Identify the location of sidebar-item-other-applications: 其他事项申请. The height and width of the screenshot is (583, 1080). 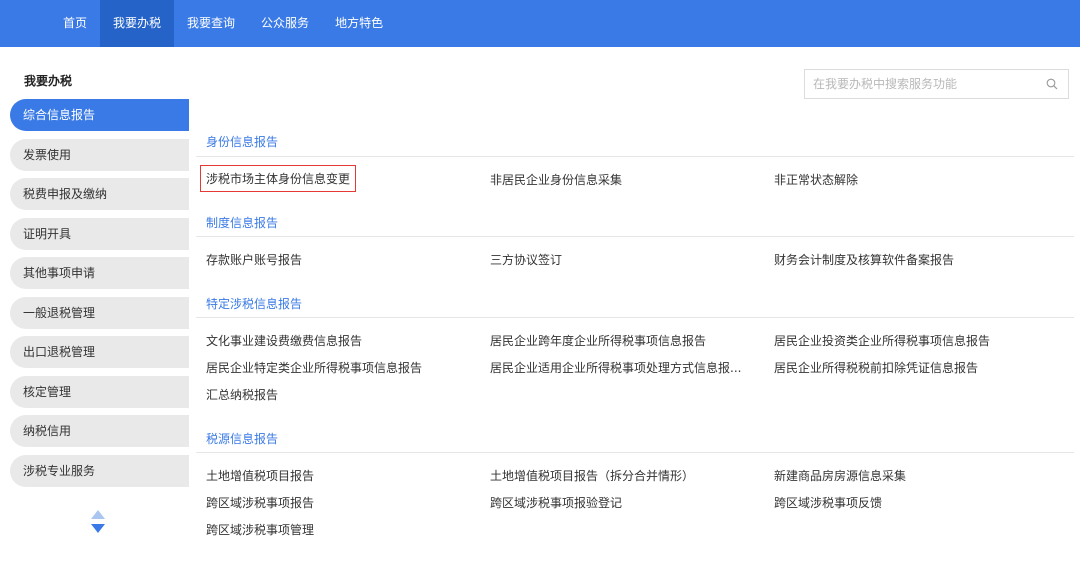
(99, 273).